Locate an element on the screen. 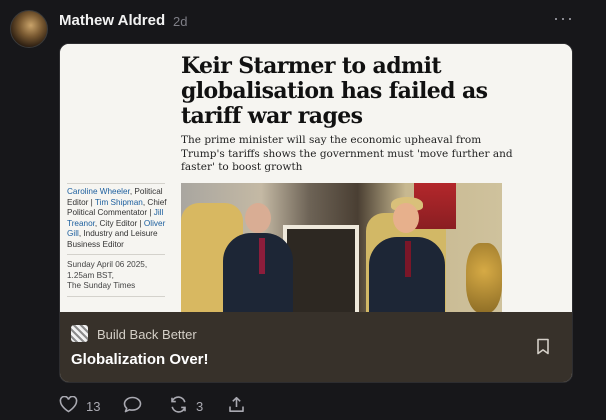 Image resolution: width=606 pixels, height=420 pixels. comment-button is located at coordinates (132, 406).